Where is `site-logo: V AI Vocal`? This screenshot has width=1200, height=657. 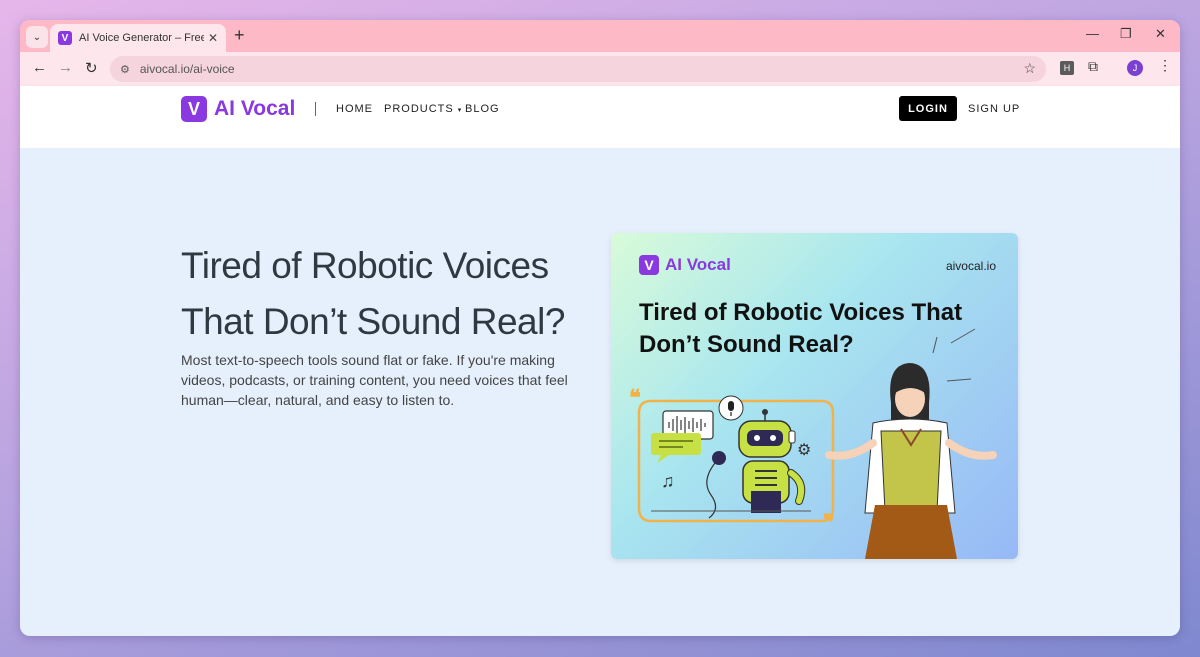 site-logo: V AI Vocal is located at coordinates (238, 109).